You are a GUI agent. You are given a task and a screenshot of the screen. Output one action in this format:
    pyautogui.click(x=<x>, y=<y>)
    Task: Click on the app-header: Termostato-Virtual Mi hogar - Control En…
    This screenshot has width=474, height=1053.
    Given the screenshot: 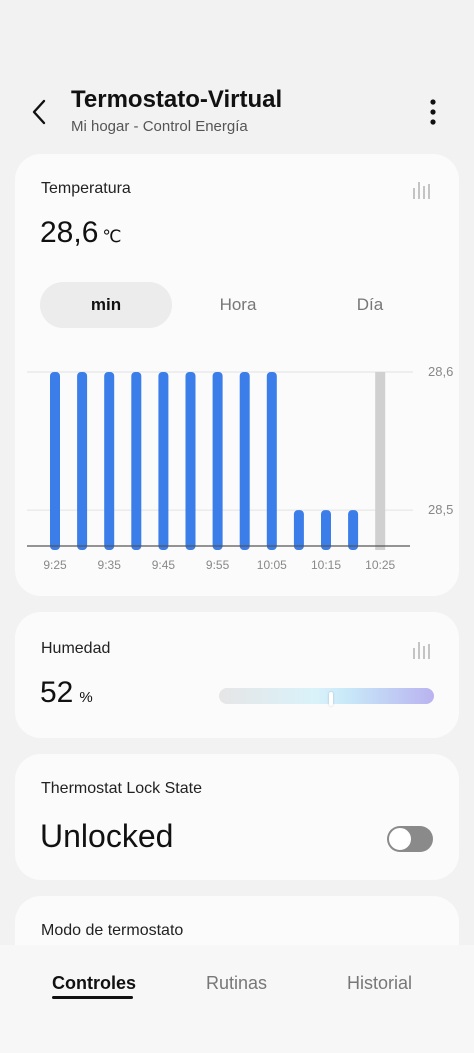 What is the action you would take?
    pyautogui.click(x=237, y=115)
    